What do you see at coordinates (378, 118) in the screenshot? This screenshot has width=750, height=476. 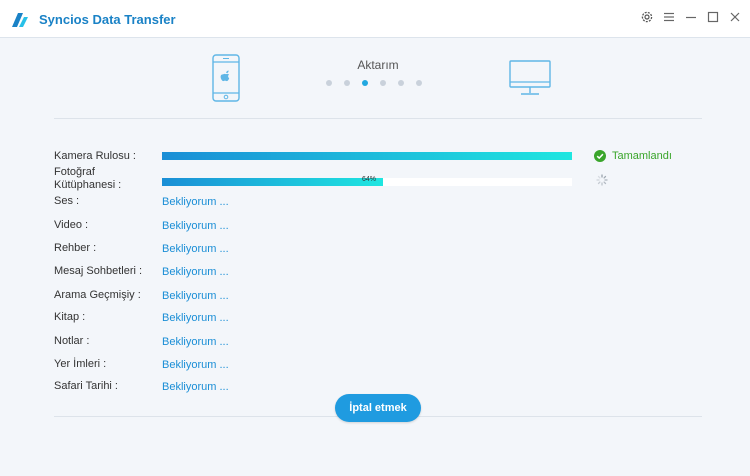 I see `top-divider` at bounding box center [378, 118].